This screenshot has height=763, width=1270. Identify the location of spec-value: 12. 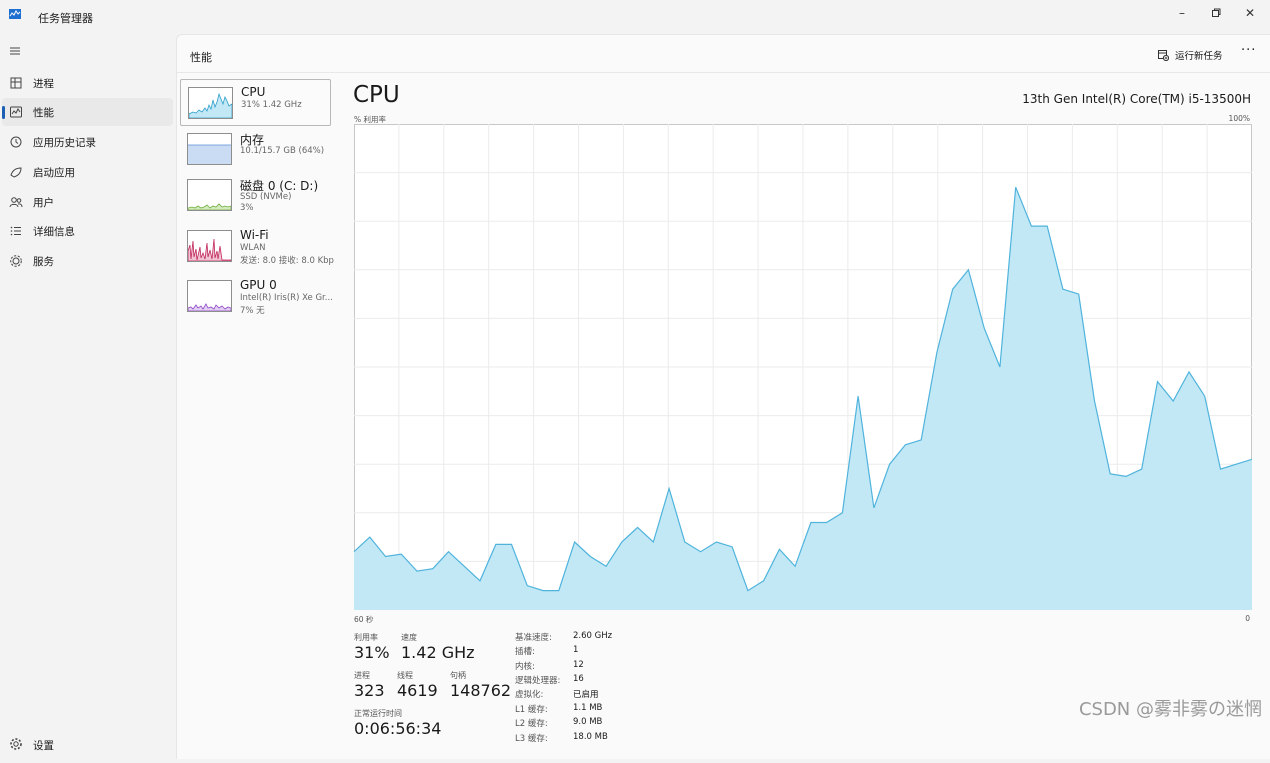
(578, 665).